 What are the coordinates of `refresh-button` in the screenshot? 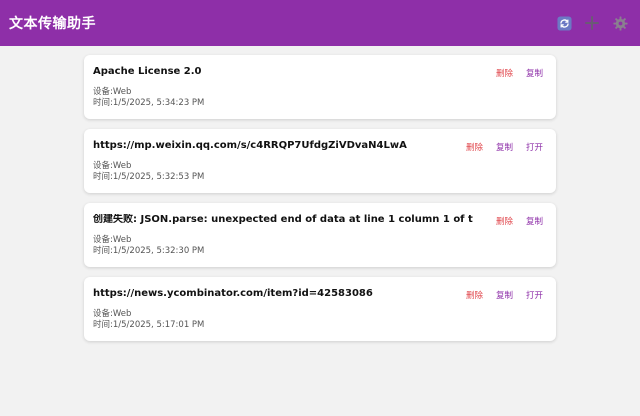 It's located at (564, 23).